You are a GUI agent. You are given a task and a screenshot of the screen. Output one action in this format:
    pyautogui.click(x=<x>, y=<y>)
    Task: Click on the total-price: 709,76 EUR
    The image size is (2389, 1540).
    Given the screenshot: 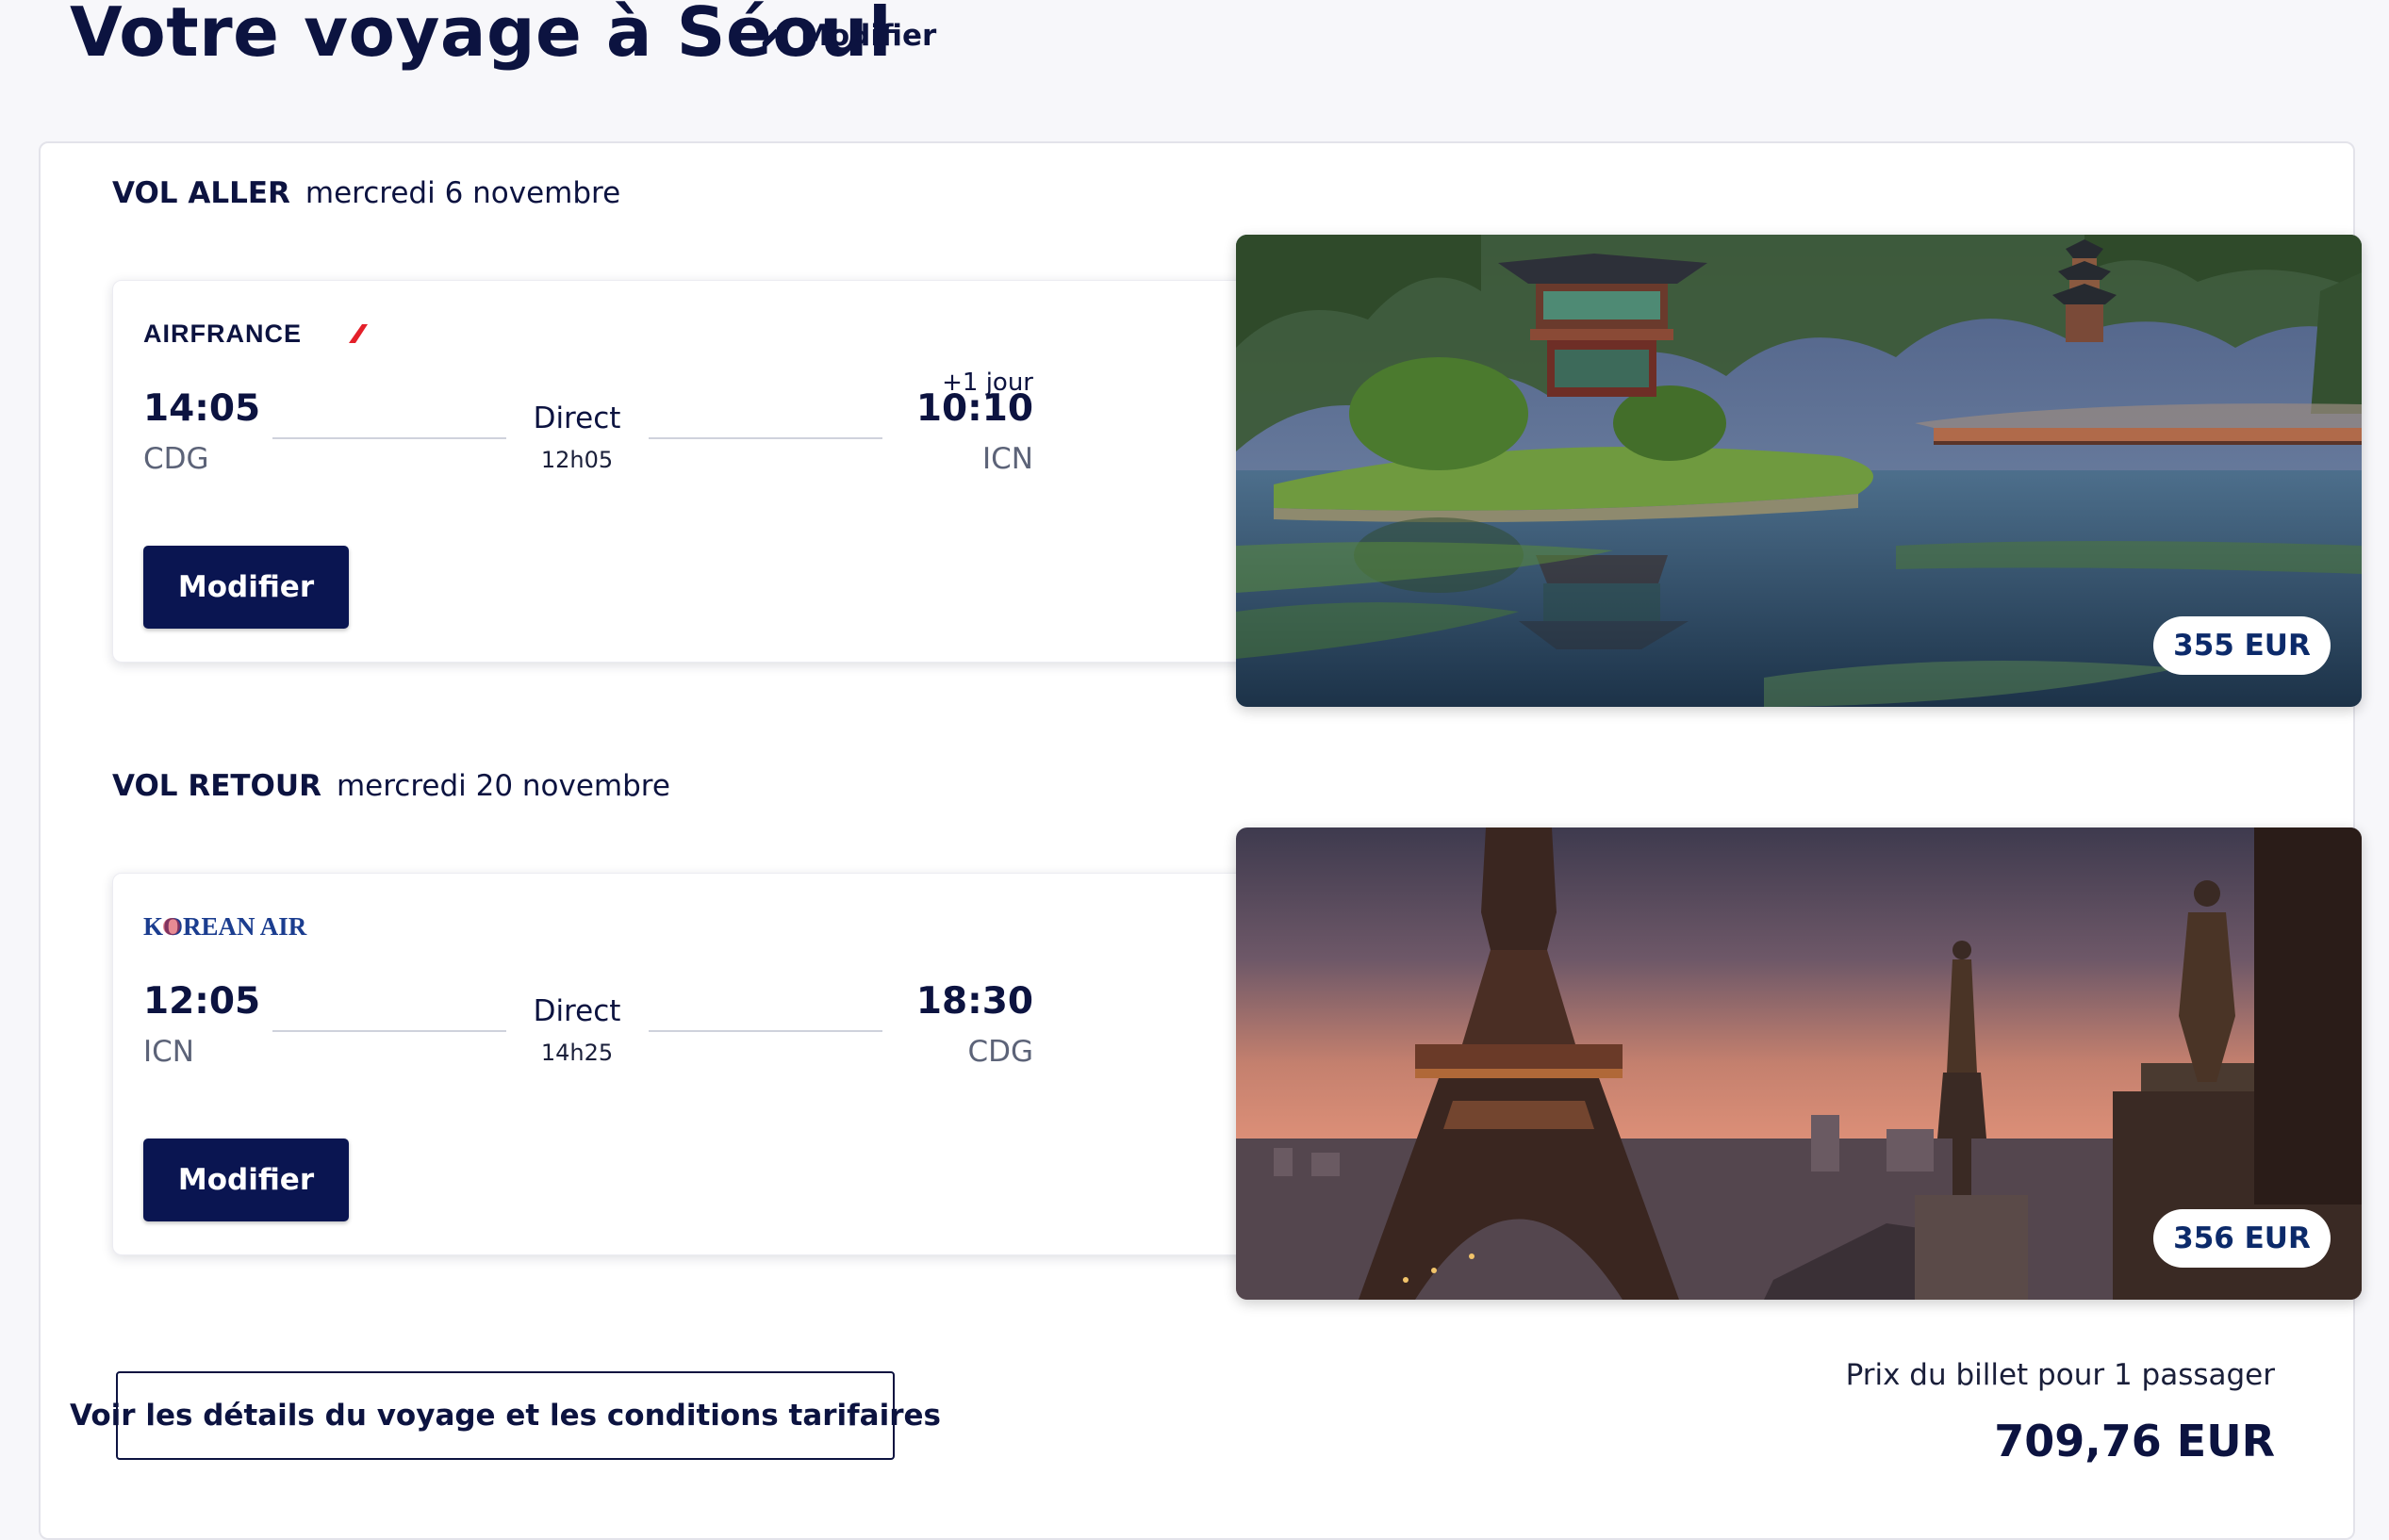 What is the action you would take?
    pyautogui.click(x=2134, y=1441)
    